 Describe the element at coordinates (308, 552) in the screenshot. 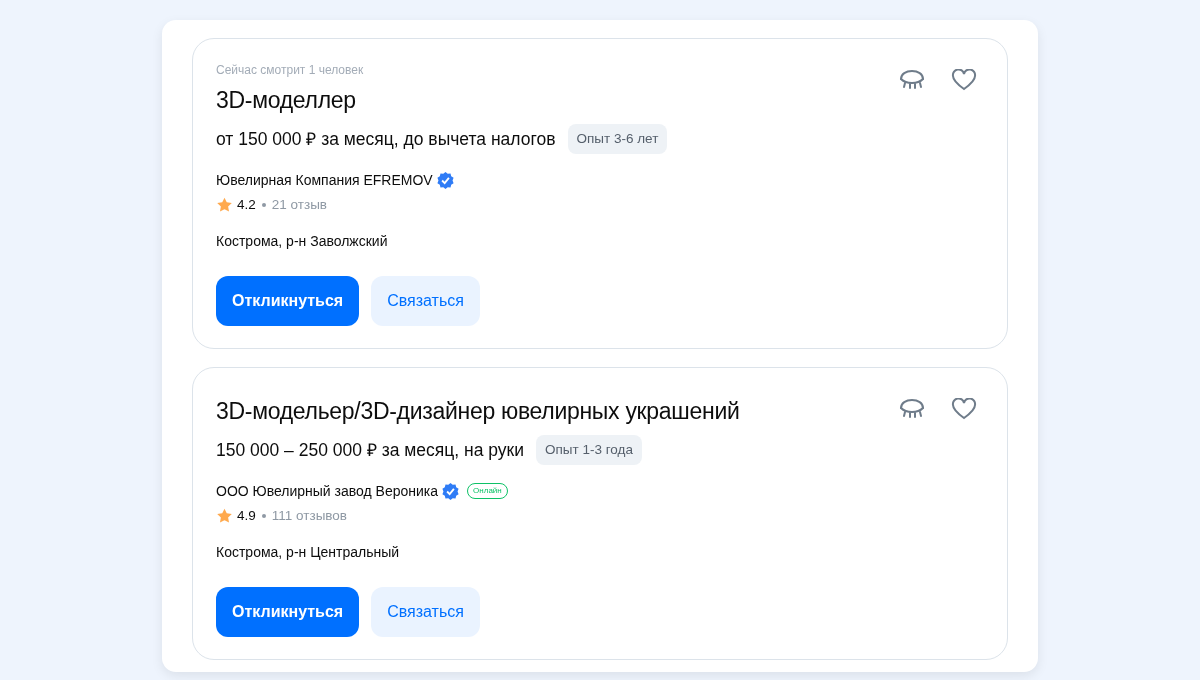

I see `location-text: Кострома, р-н Центральный` at that location.